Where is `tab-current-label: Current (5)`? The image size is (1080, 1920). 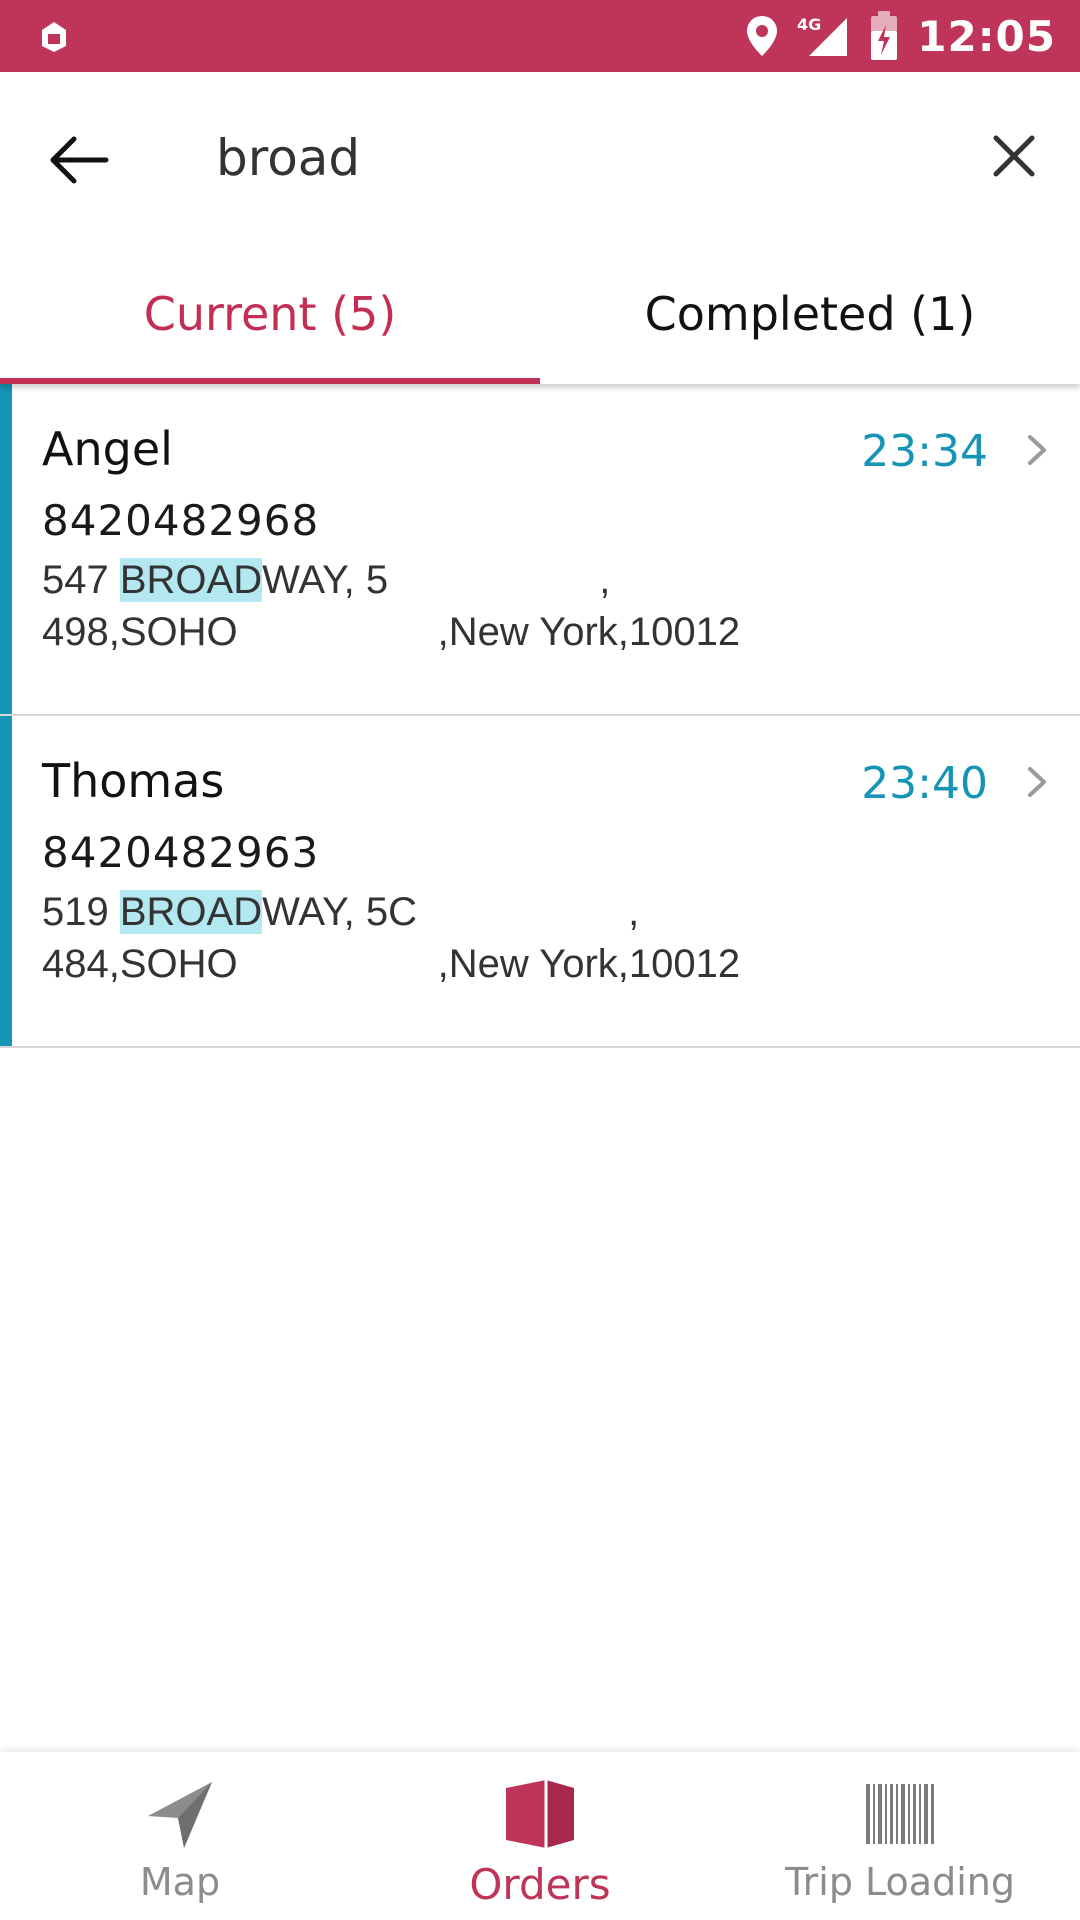
tab-current-label: Current (5) is located at coordinates (270, 314).